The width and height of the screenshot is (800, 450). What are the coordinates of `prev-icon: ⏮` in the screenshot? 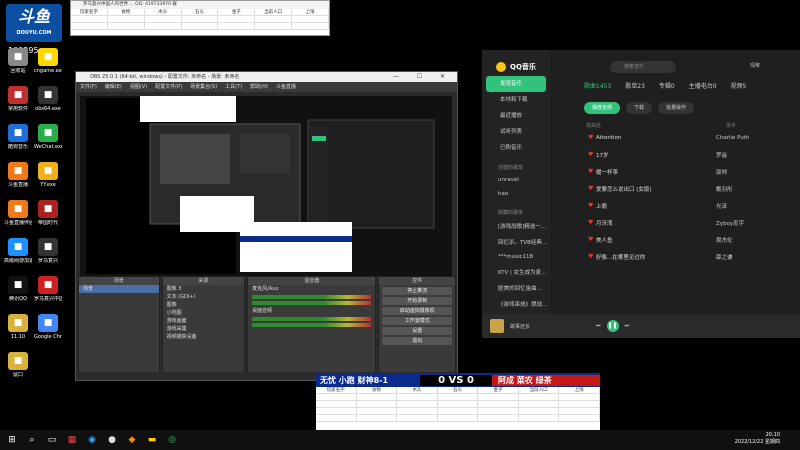 It's located at (598, 326).